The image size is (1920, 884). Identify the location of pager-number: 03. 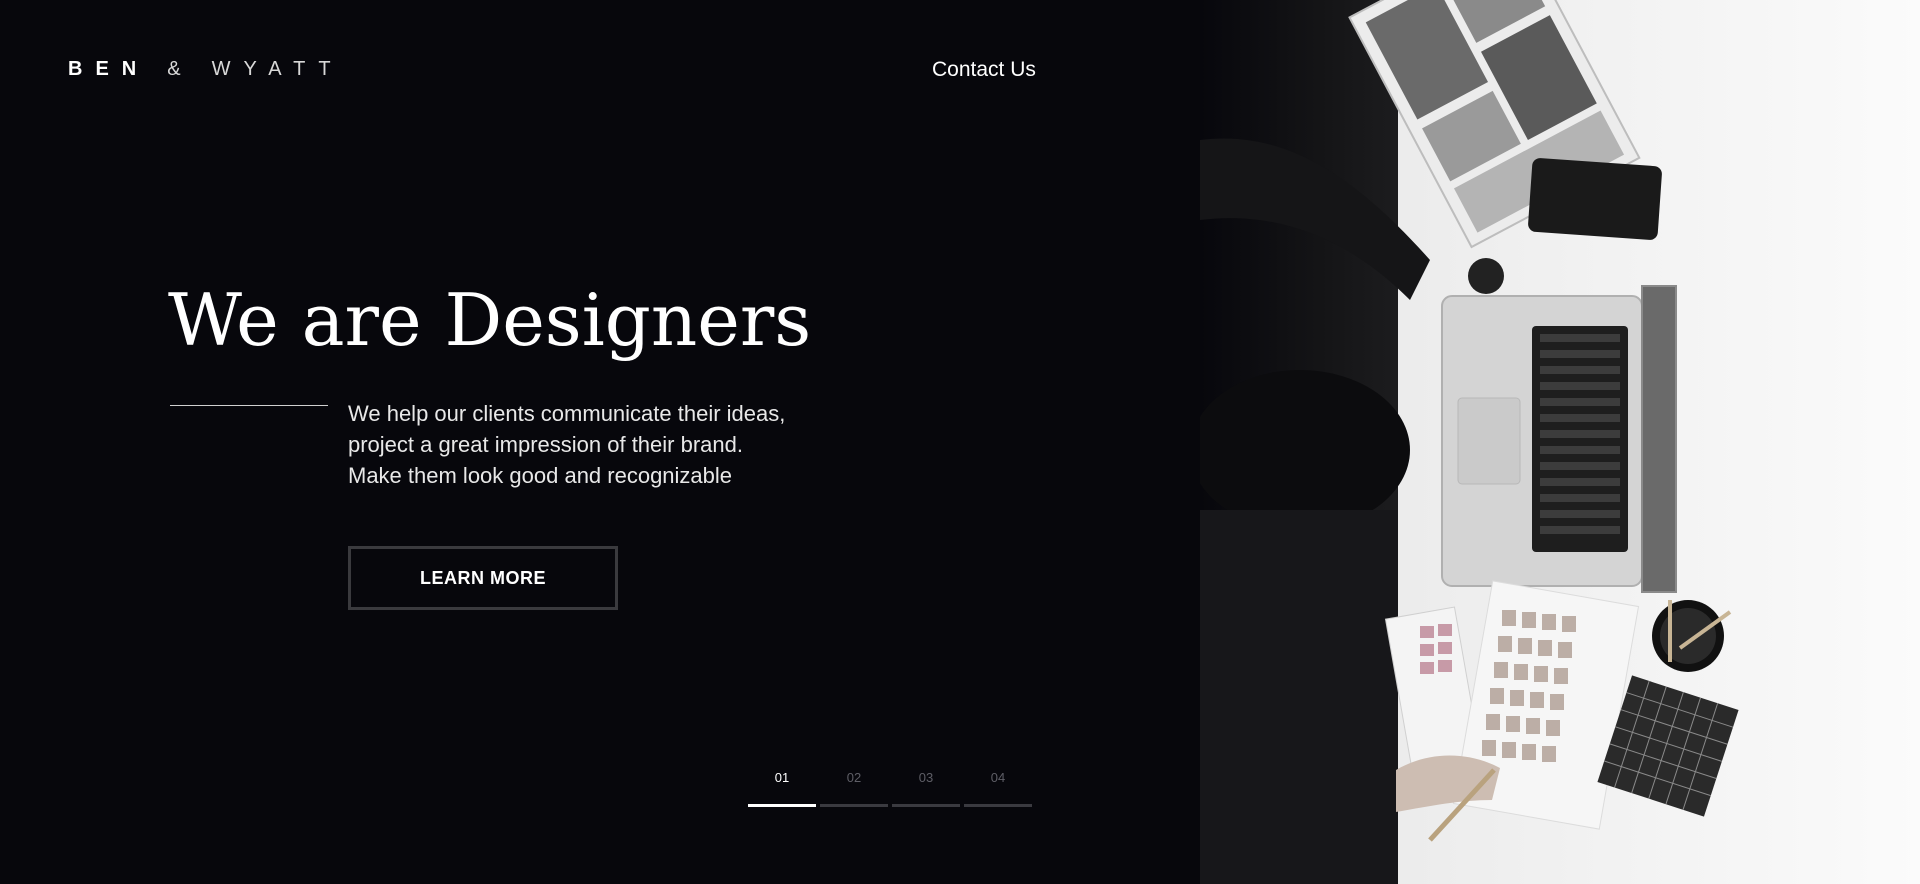
(926, 777).